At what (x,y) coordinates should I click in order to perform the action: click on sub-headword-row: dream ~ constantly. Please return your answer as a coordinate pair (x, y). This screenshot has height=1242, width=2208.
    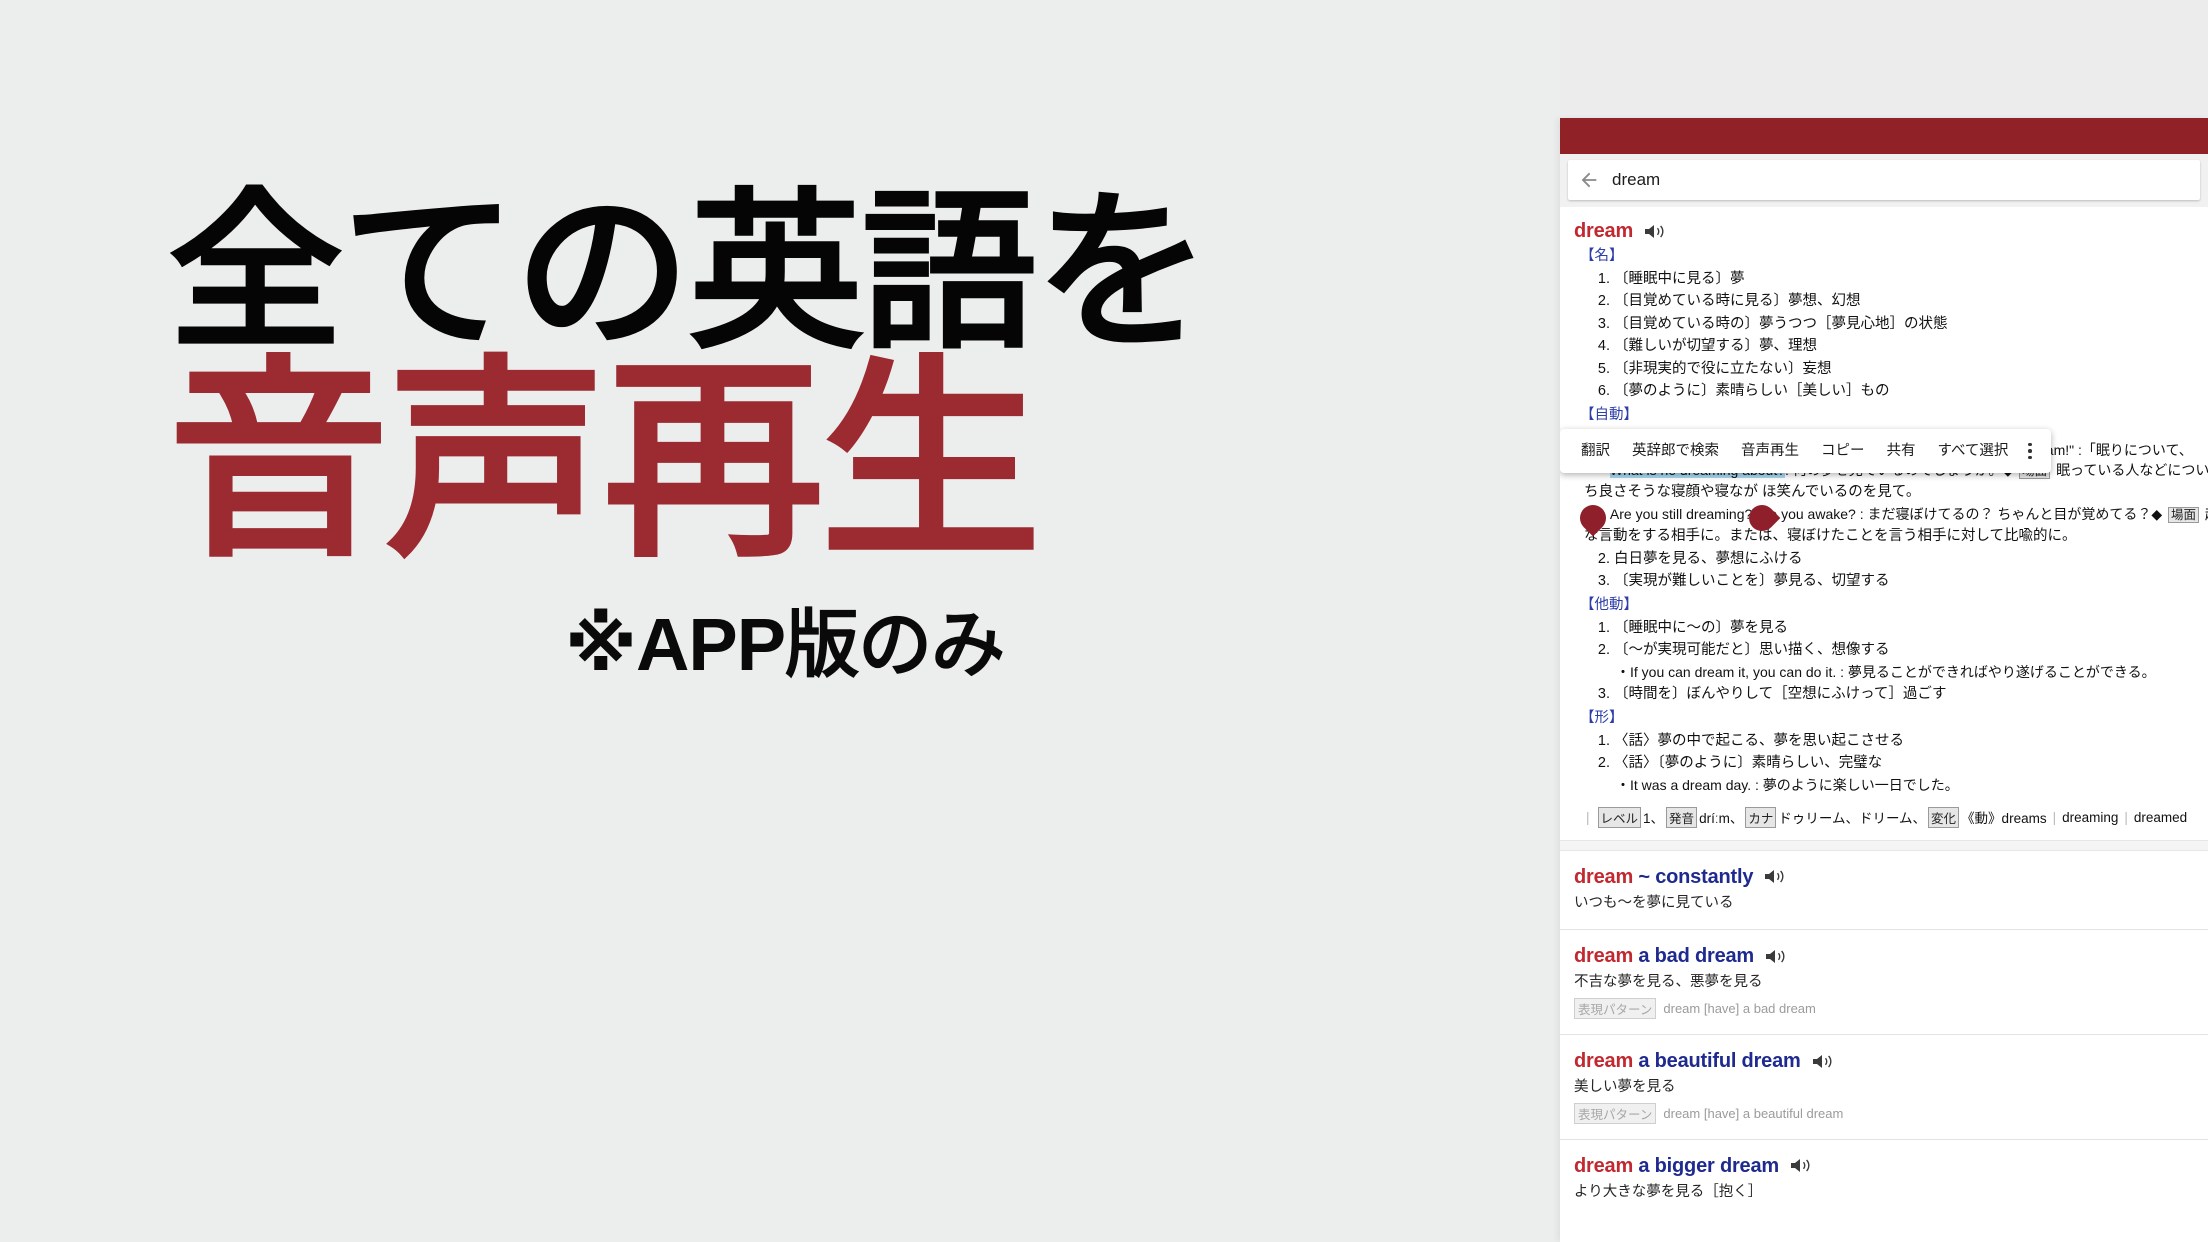
    Looking at the image, I should click on (1884, 877).